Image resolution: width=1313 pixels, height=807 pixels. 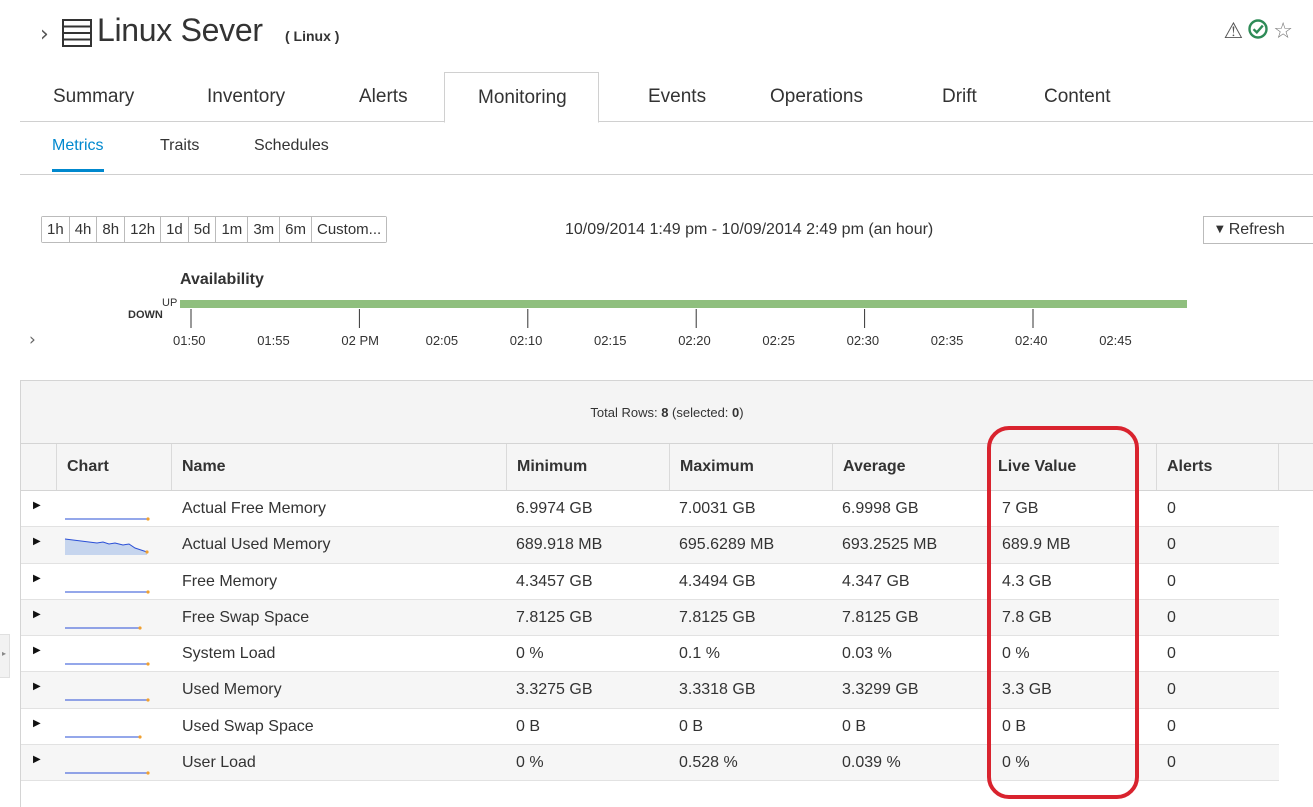 What do you see at coordinates (339, 467) in the screenshot?
I see `col-name: Name` at bounding box center [339, 467].